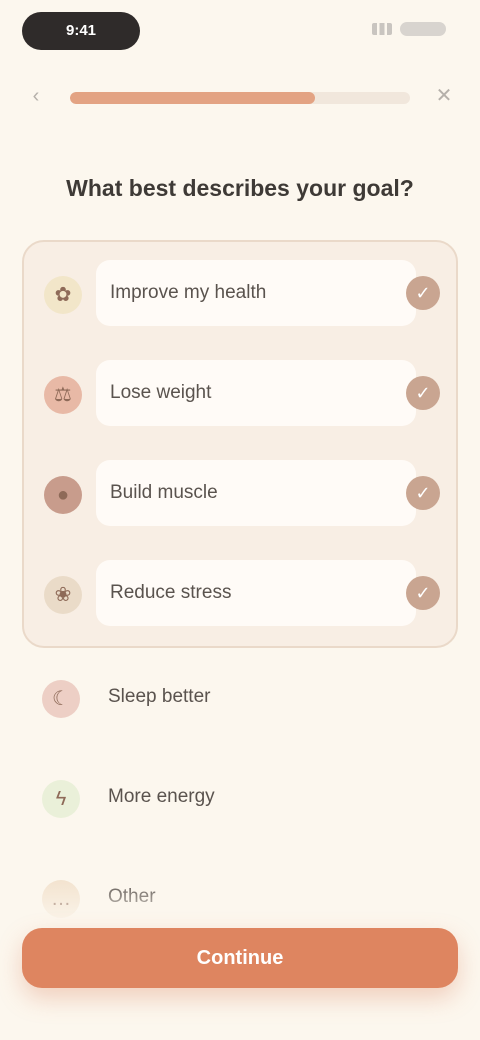  Describe the element at coordinates (161, 392) in the screenshot. I see `option-label: Lose weight` at that location.